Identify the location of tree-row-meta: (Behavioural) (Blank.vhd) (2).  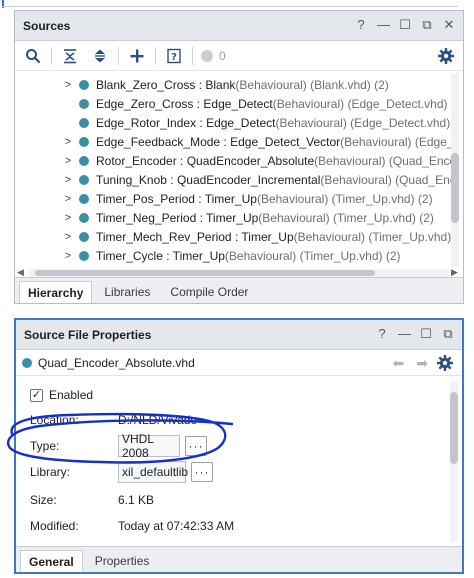
(312, 84).